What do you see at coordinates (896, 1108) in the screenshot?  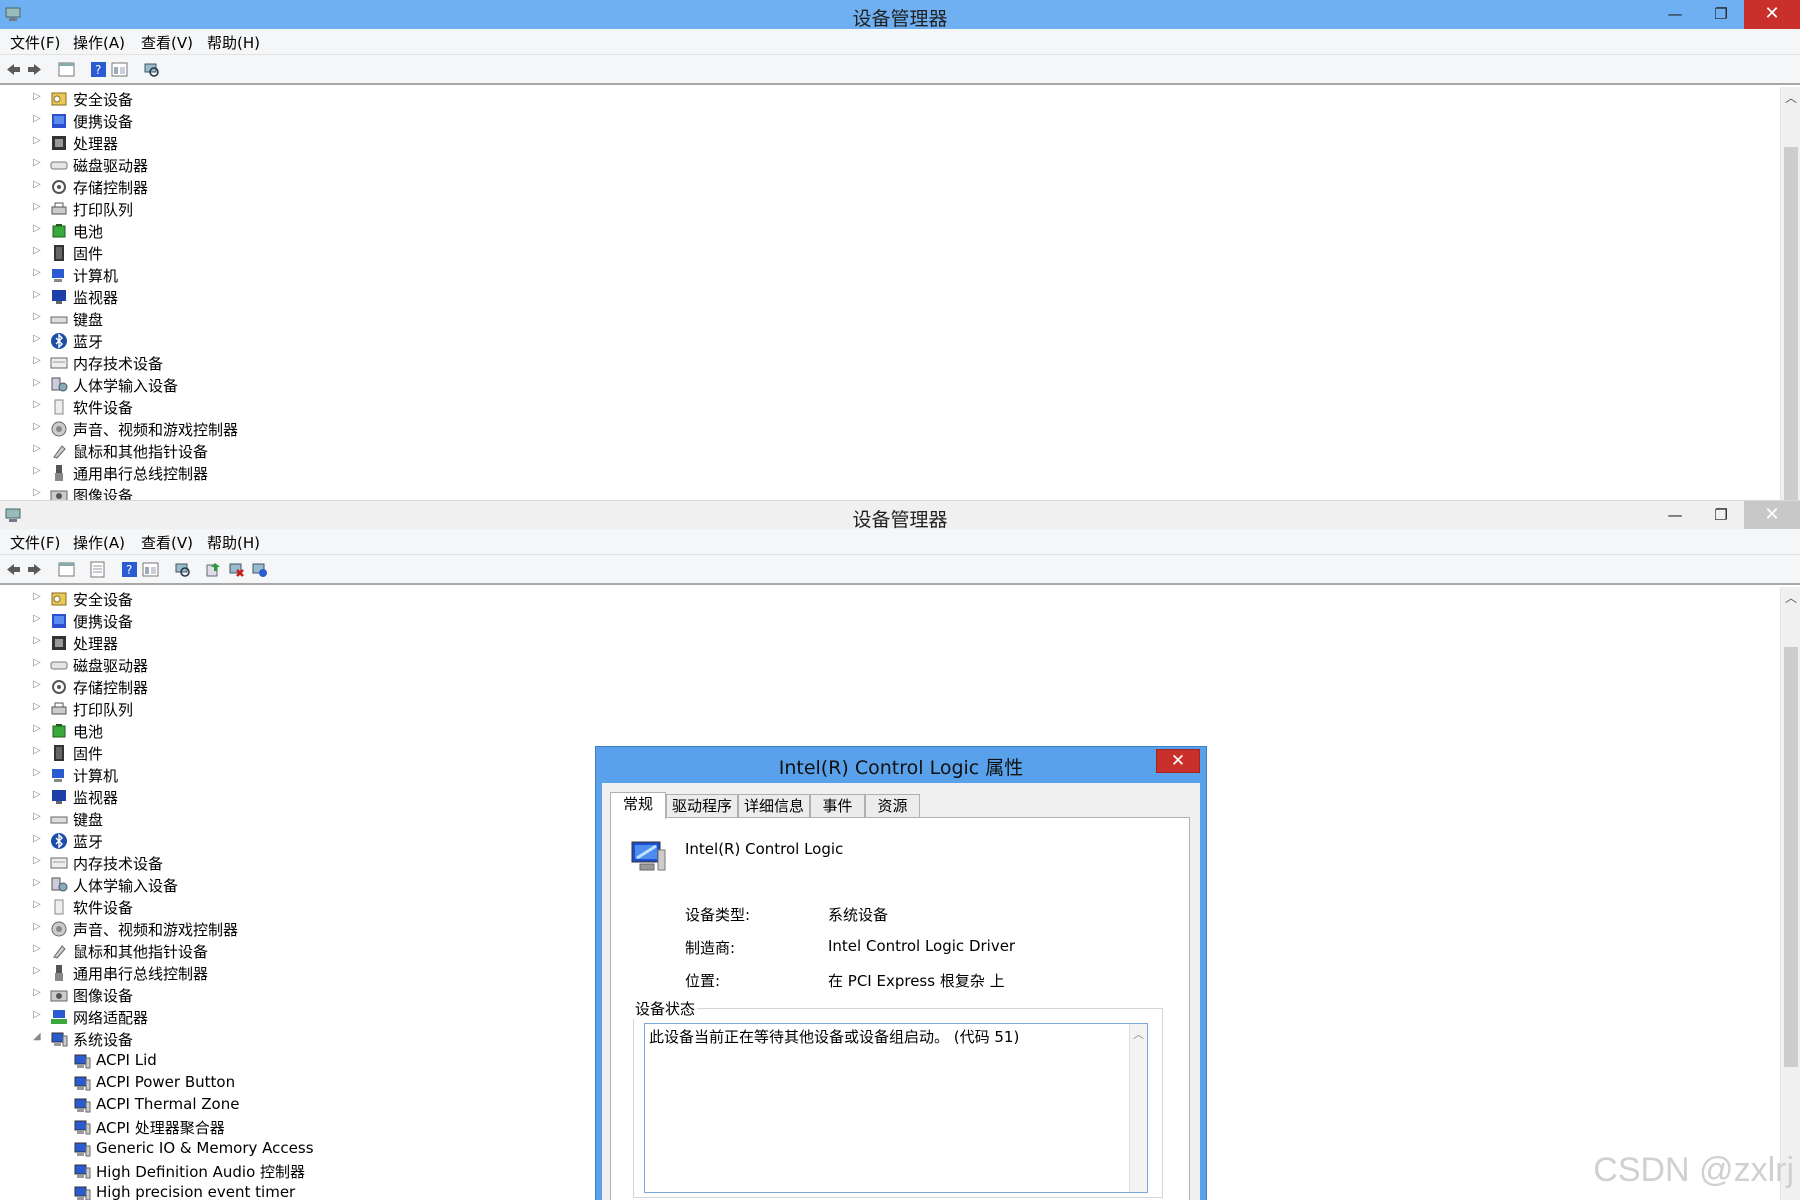 I see `device-status-textbox: 此设备当前正在等待其他设备或设备组启动。 (代码 51) ︿` at bounding box center [896, 1108].